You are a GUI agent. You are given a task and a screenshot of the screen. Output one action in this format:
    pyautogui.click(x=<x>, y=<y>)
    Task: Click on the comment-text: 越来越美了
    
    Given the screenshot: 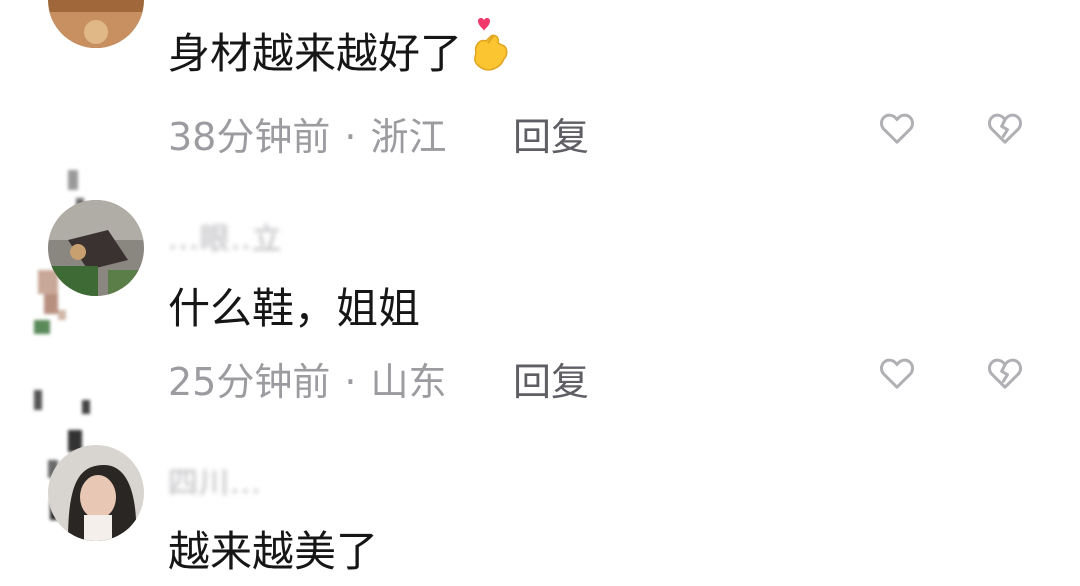 What is the action you would take?
    pyautogui.click(x=273, y=551)
    